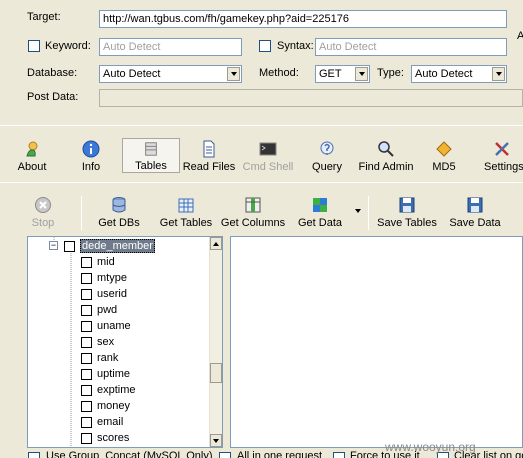 The image size is (523, 458). What do you see at coordinates (106, 262) in the screenshot?
I see `column-name: mid` at bounding box center [106, 262].